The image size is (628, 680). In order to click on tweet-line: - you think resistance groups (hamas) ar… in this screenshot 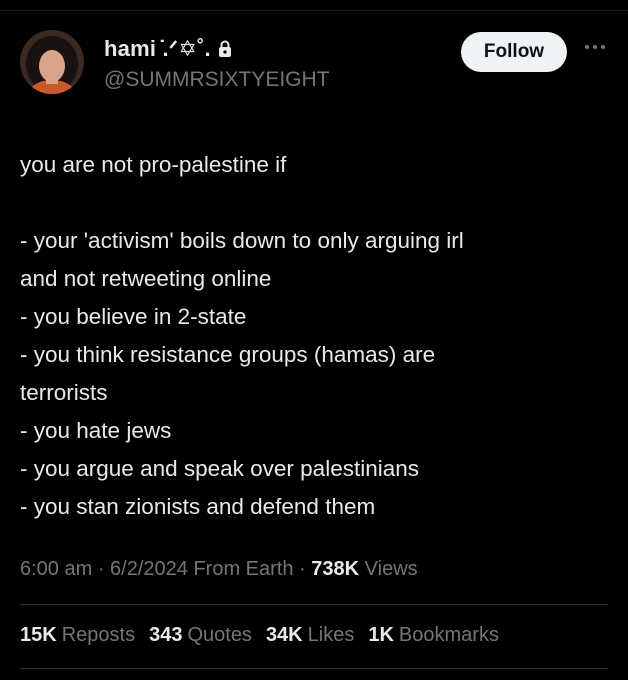, I will do `click(228, 354)`.